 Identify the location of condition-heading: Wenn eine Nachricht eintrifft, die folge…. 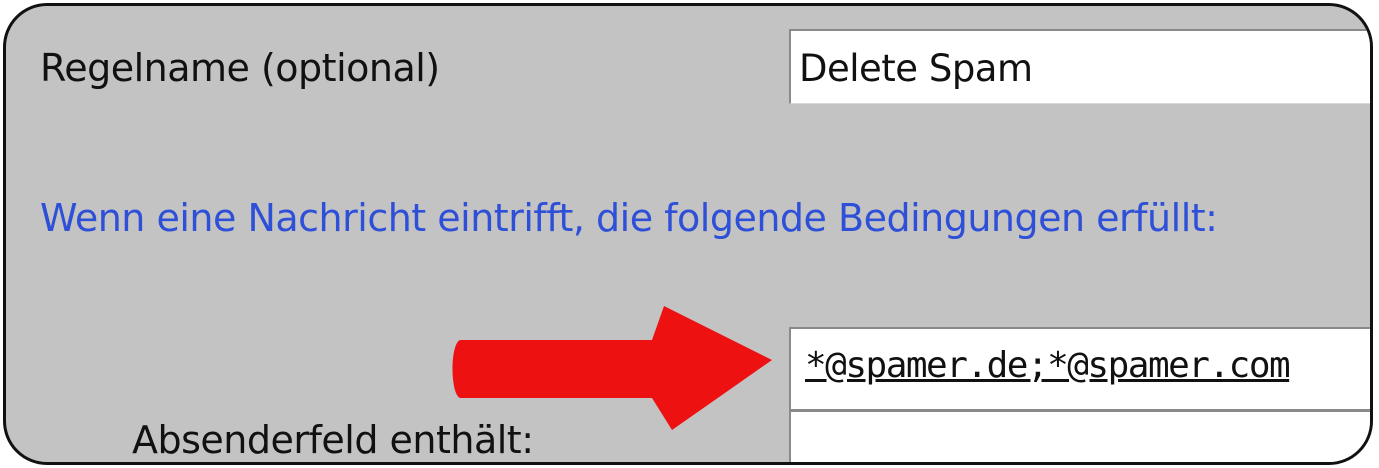
(629, 218).